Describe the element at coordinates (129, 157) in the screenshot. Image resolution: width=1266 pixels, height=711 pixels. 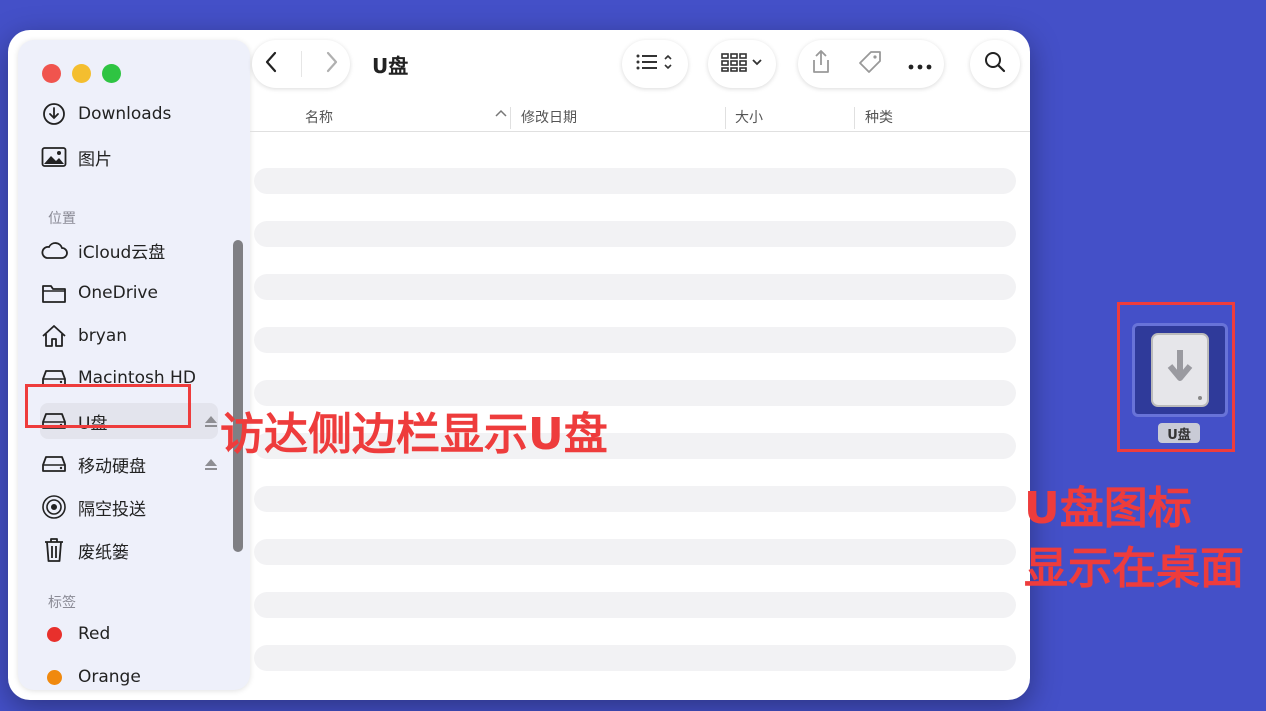
I see `sidebar-item-pictures: 图片` at that location.